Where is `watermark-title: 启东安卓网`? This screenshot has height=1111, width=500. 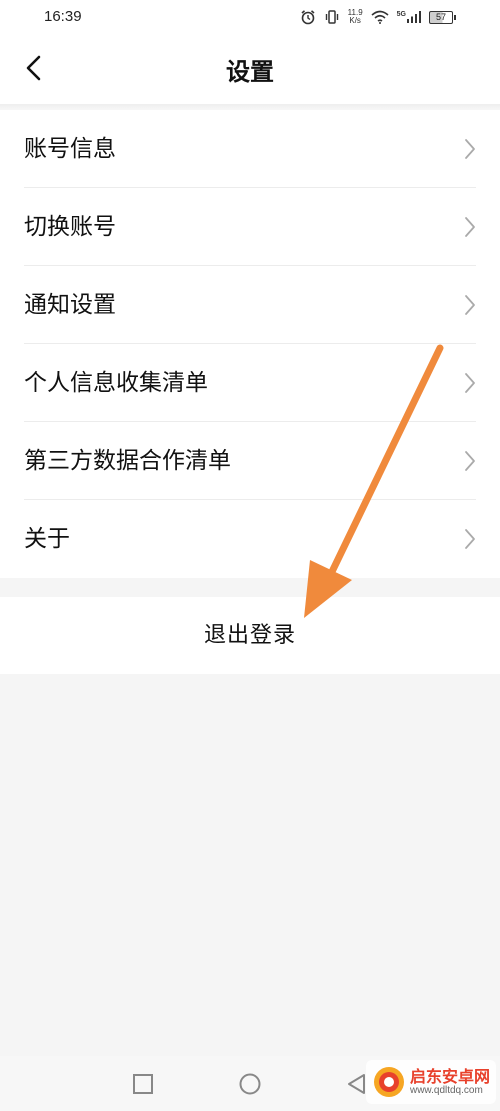
watermark-title: 启东安卓网 is located at coordinates (449, 1076).